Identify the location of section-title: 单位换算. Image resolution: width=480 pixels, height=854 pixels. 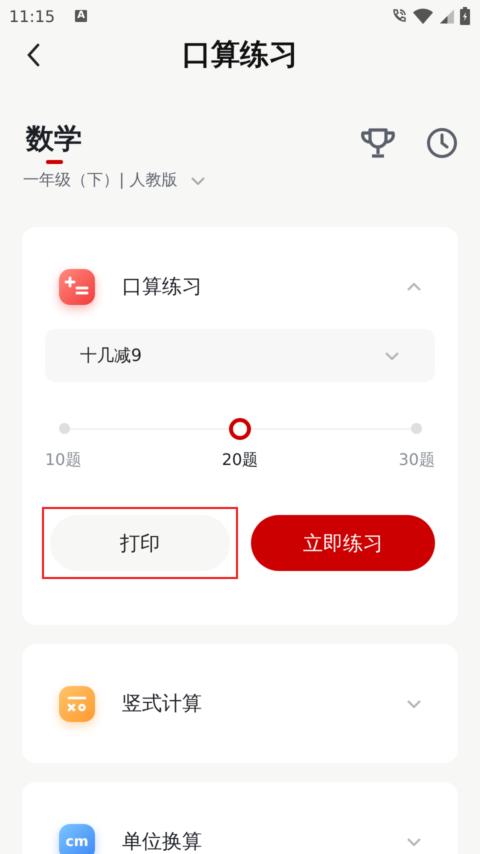
(162, 841).